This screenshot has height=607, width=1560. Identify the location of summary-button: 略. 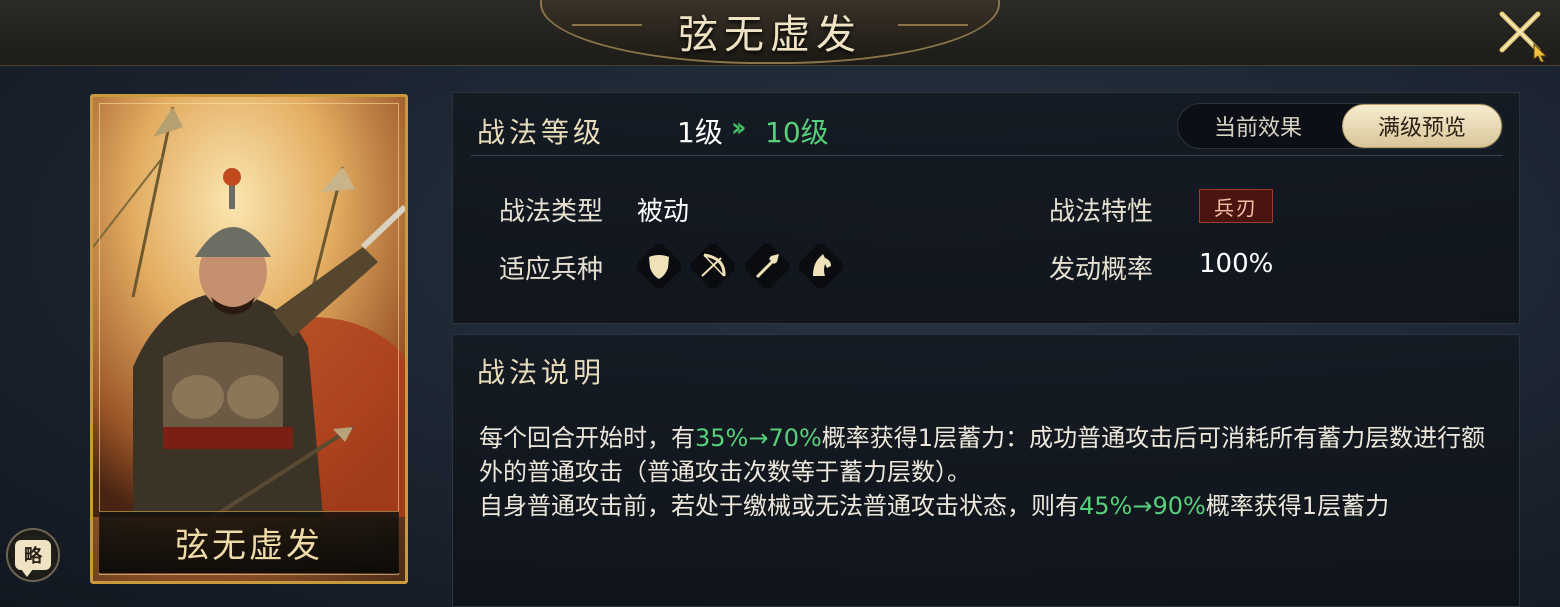
(33, 555).